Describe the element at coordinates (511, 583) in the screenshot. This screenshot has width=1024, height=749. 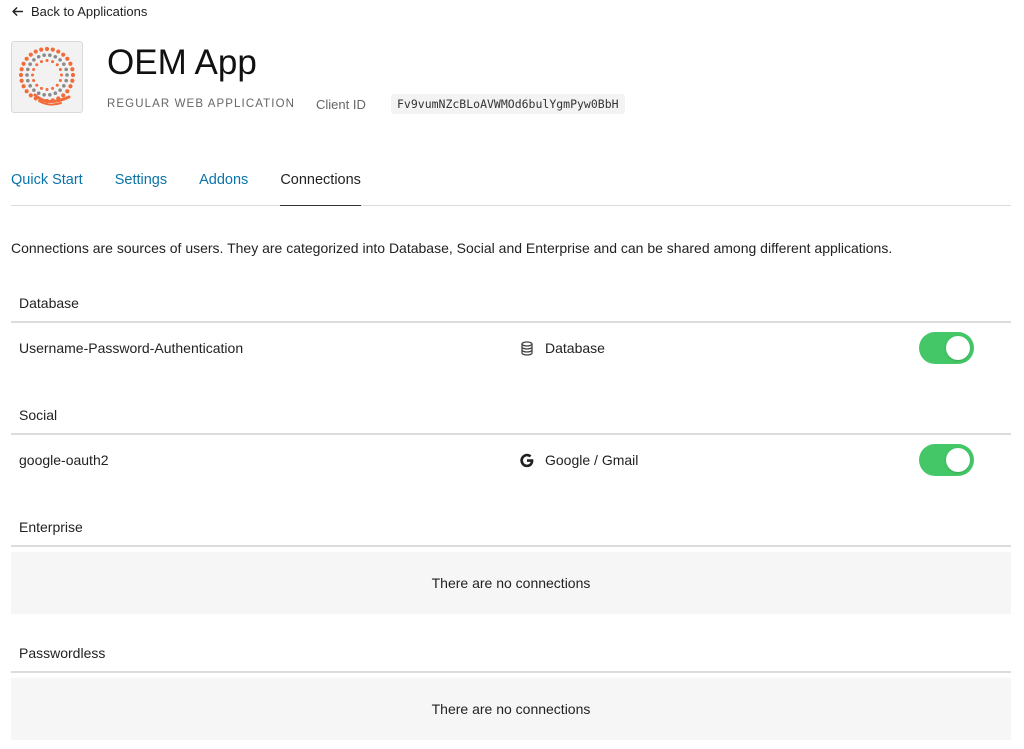
I see `enterprise-empty-state: There are no connections` at that location.